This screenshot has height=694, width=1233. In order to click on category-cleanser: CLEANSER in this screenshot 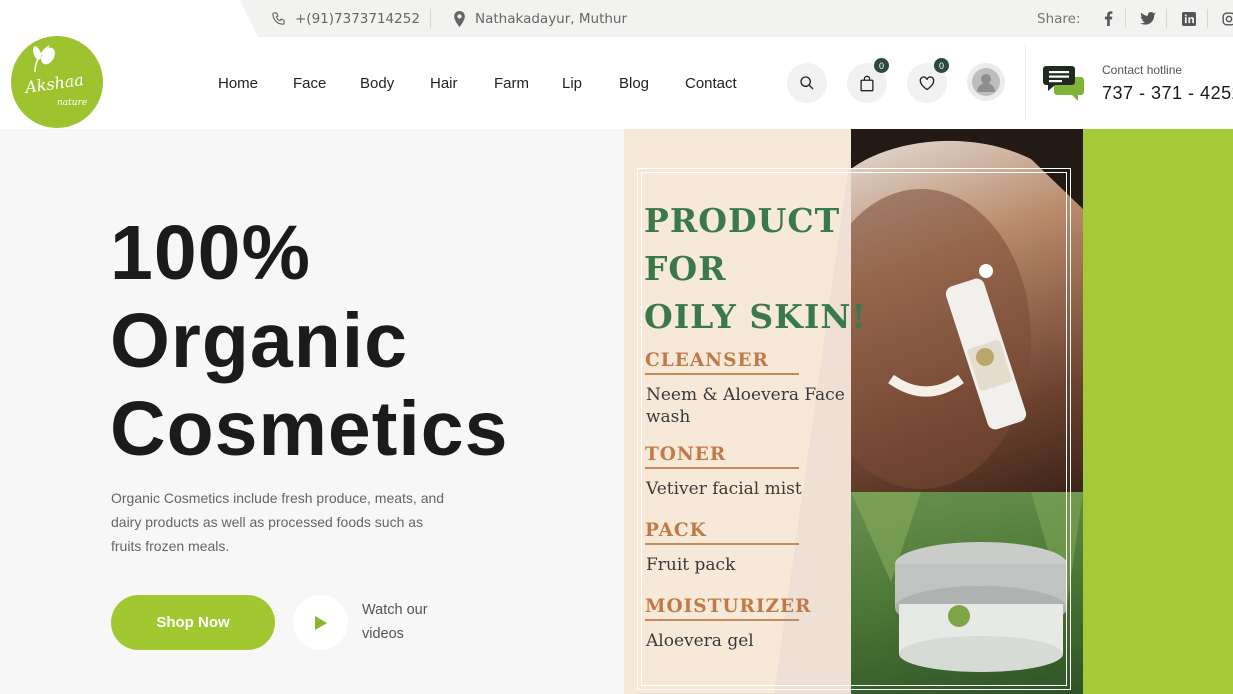, I will do `click(707, 360)`.